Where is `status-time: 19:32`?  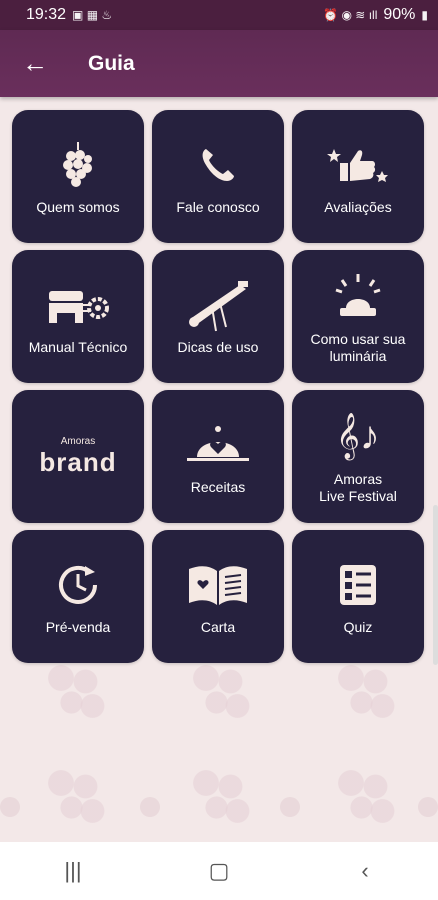 status-time: 19:32 is located at coordinates (46, 14).